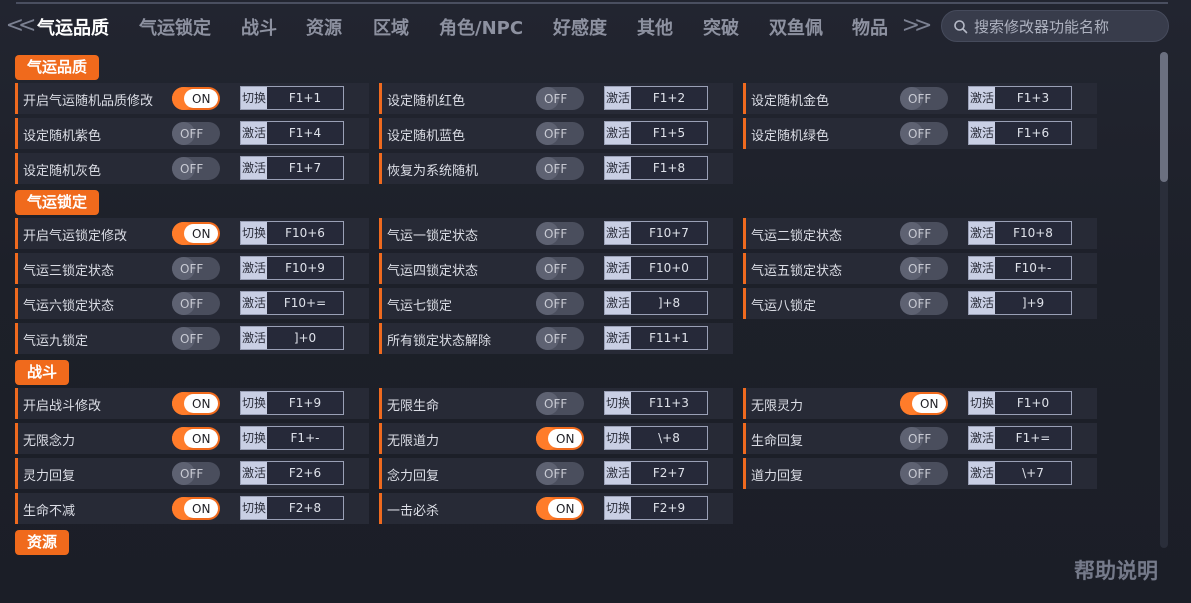 The width and height of the screenshot is (1191, 603). I want to click on hotkey-key: F1+5, so click(669, 133).